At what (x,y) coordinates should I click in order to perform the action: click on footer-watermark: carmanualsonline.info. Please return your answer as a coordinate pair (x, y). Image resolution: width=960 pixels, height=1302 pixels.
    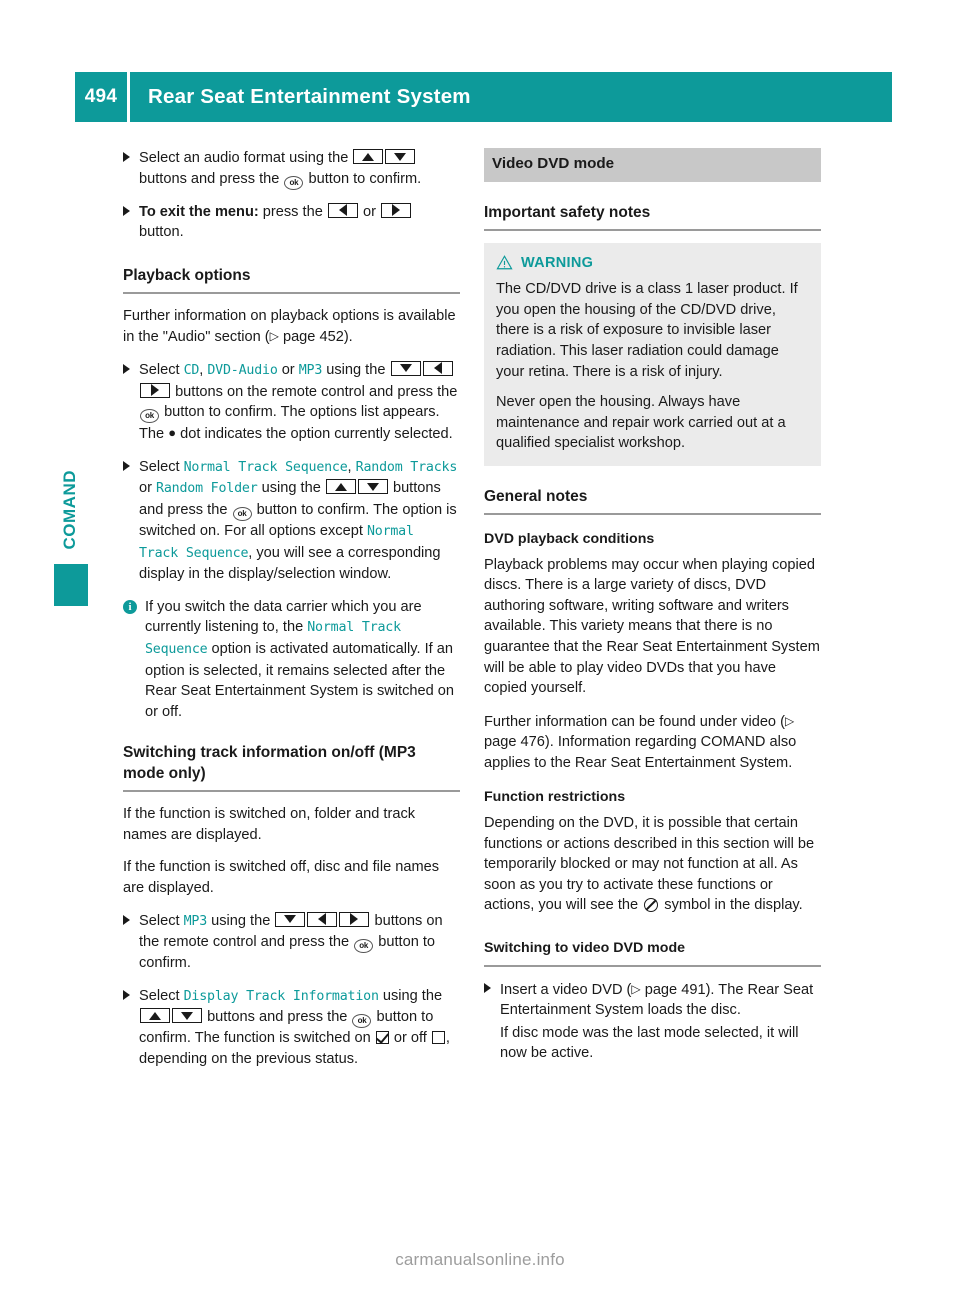
    Looking at the image, I should click on (480, 1259).